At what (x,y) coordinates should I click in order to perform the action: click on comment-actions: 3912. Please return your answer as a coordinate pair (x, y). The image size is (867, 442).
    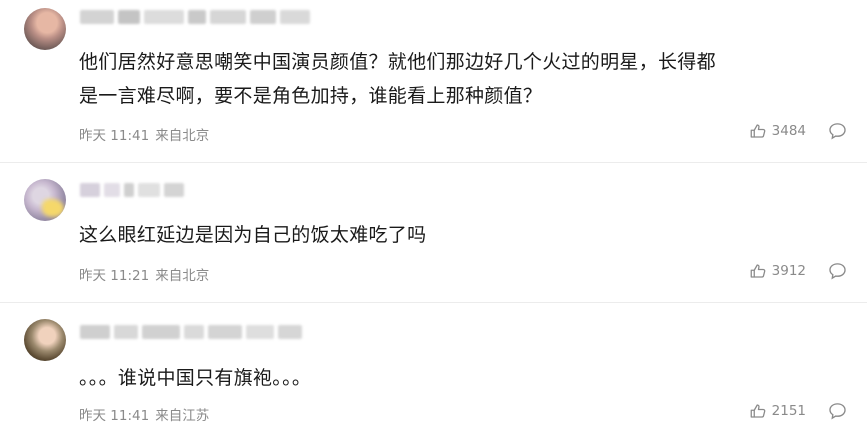
    Looking at the image, I should click on (798, 271).